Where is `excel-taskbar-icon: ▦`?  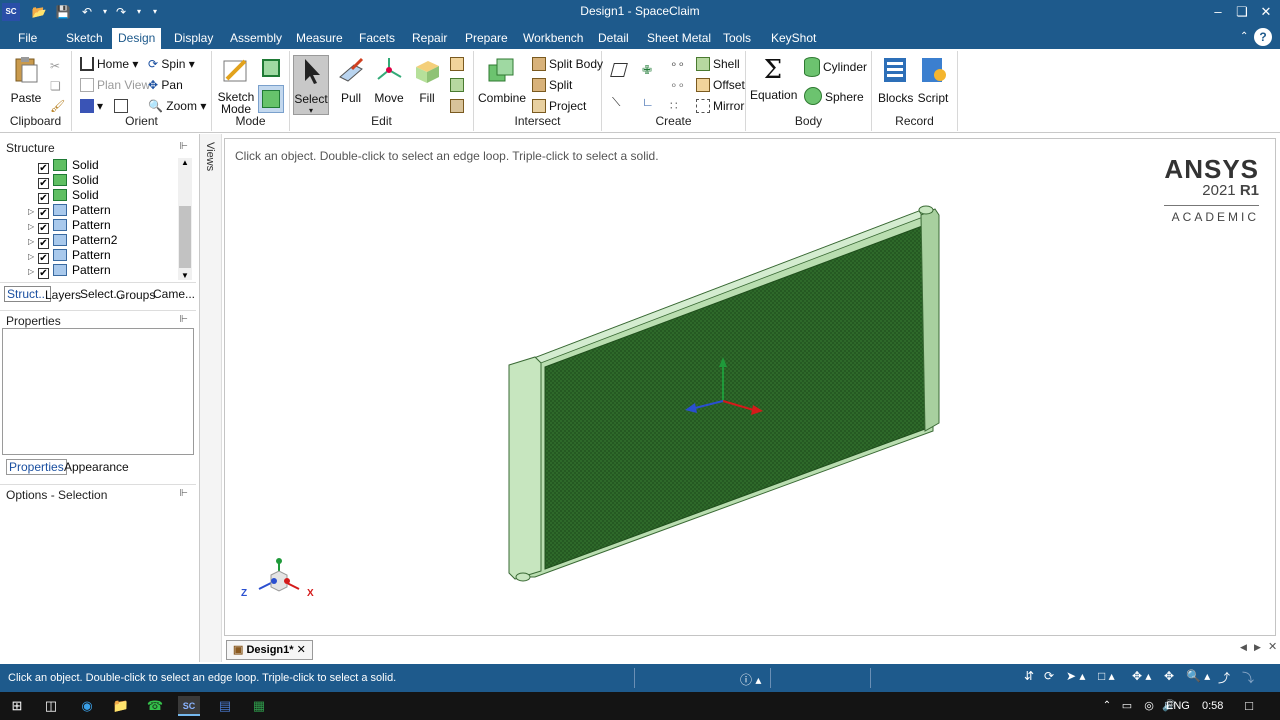 excel-taskbar-icon: ▦ is located at coordinates (259, 706).